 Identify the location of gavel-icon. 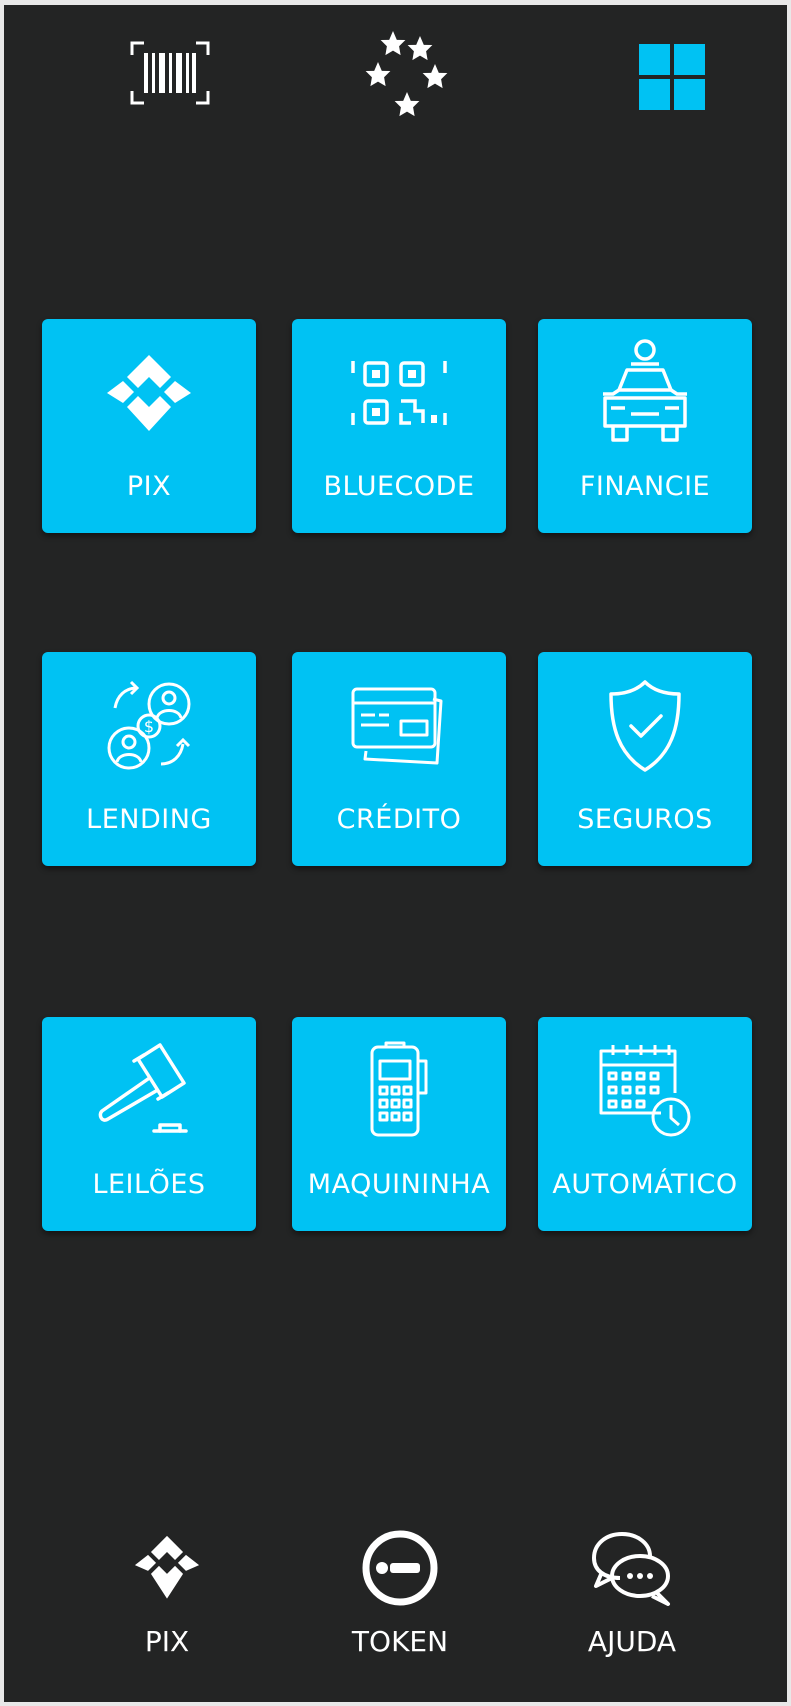
(143, 1088).